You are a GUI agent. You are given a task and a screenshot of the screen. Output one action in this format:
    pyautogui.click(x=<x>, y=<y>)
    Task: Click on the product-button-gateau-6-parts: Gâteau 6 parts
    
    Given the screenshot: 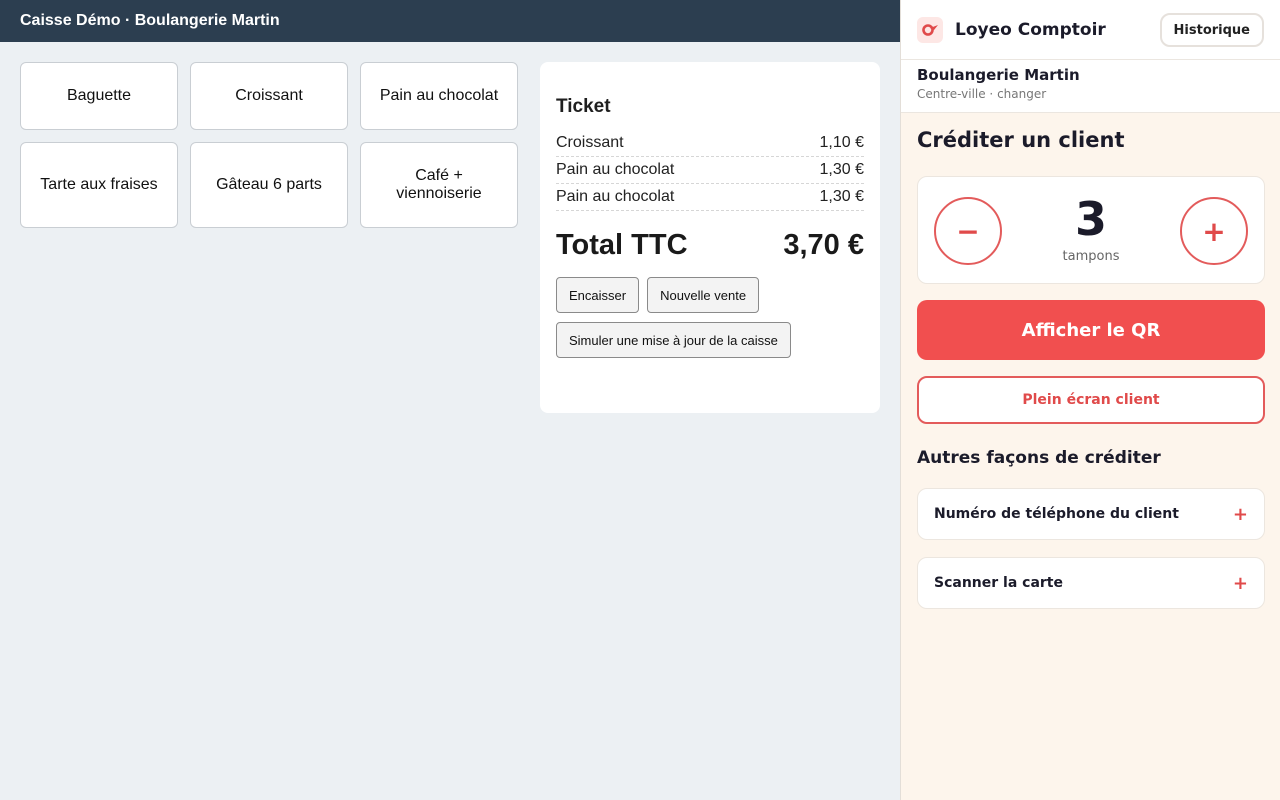 What is the action you would take?
    pyautogui.click(x=269, y=185)
    